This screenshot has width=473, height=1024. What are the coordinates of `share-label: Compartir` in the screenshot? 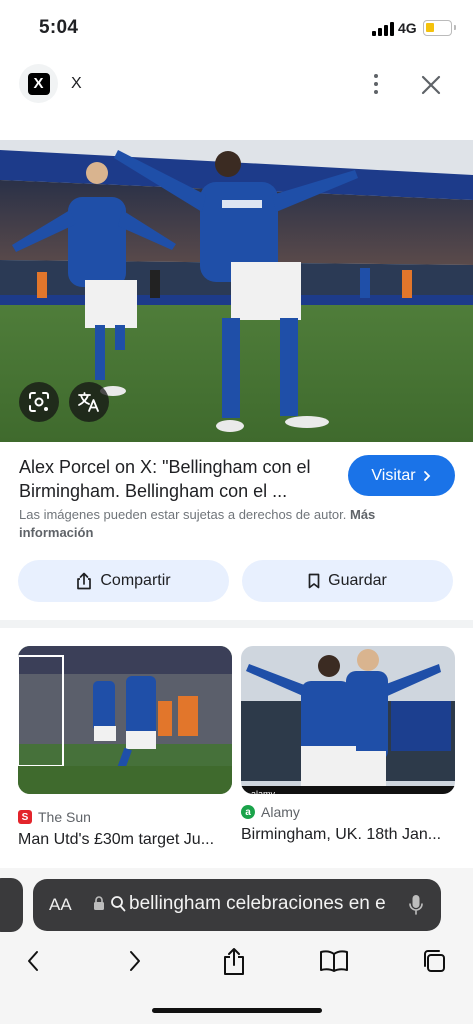 It's located at (135, 580).